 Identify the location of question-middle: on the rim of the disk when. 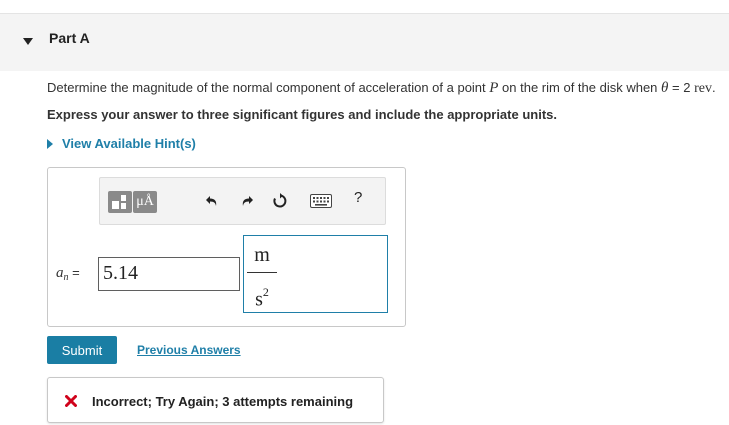
(580, 87).